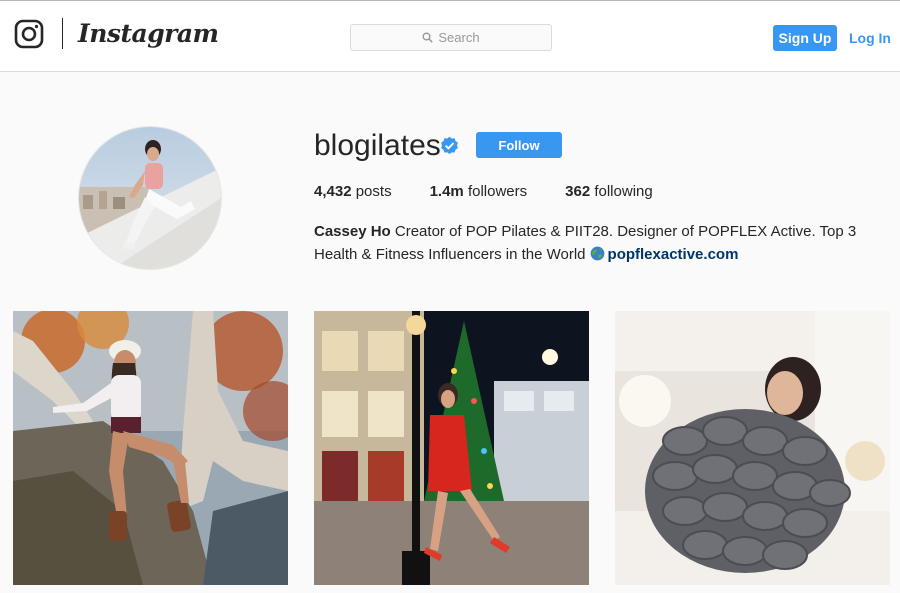  What do you see at coordinates (446, 191) in the screenshot?
I see `followers-count: 1.4m` at bounding box center [446, 191].